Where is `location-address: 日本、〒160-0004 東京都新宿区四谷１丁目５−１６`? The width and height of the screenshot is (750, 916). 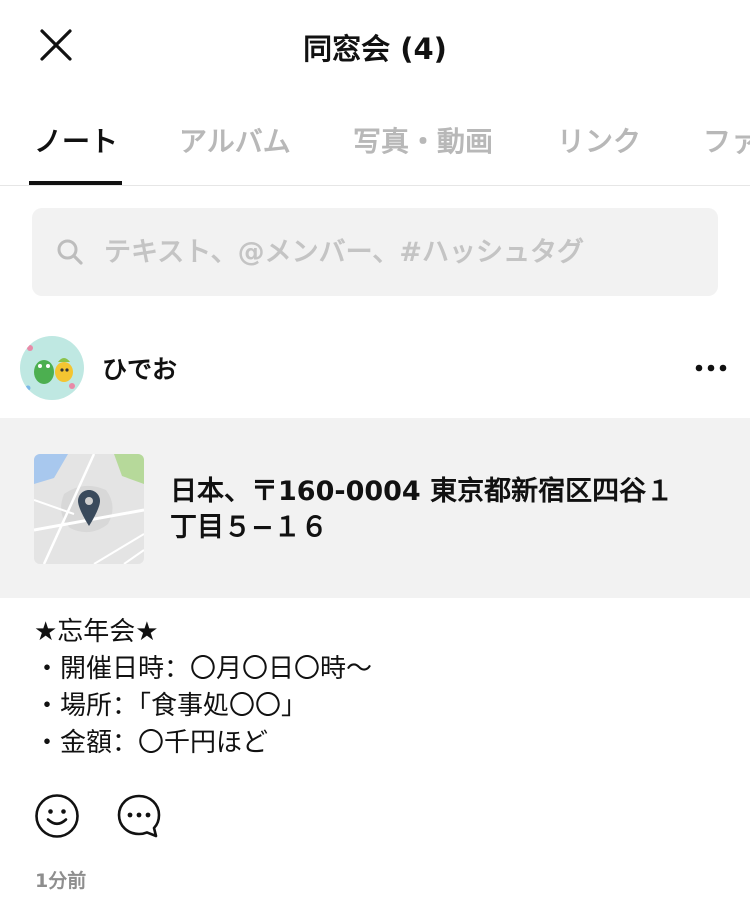
location-address: 日本、〒160-0004 東京都新宿区四谷１丁目５−１６ is located at coordinates (422, 509).